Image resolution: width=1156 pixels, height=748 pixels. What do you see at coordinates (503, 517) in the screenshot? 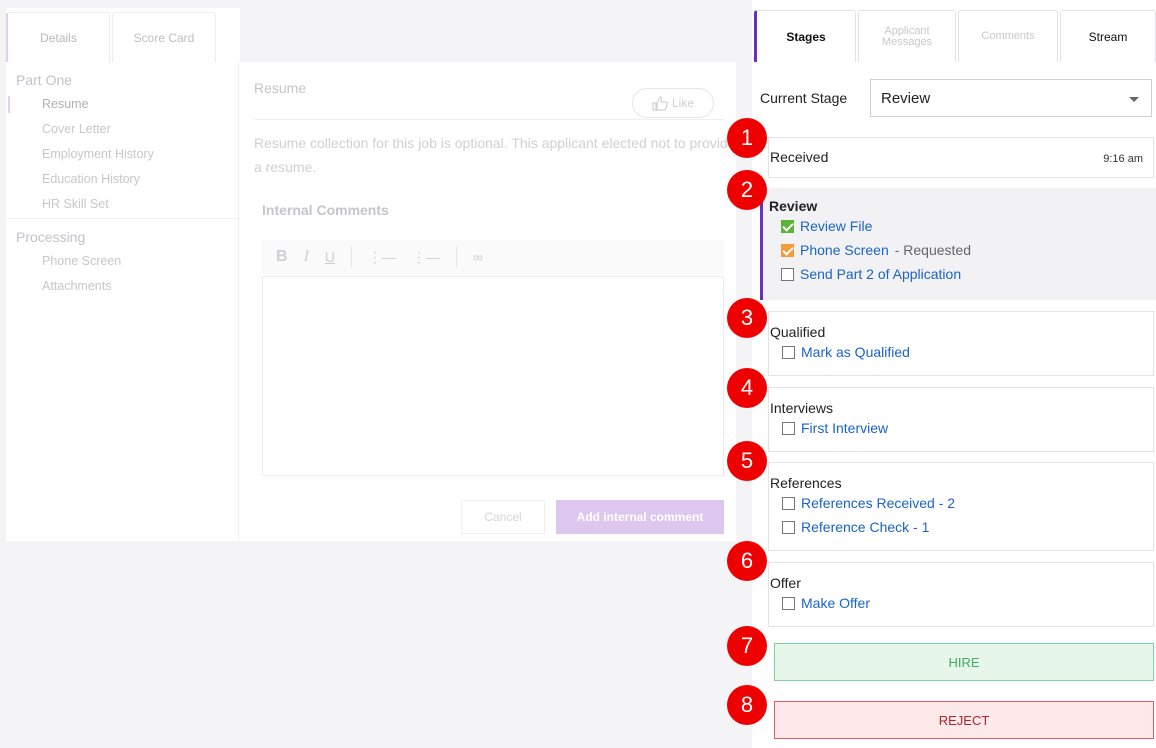
I see `cancel-button: Cancel` at bounding box center [503, 517].